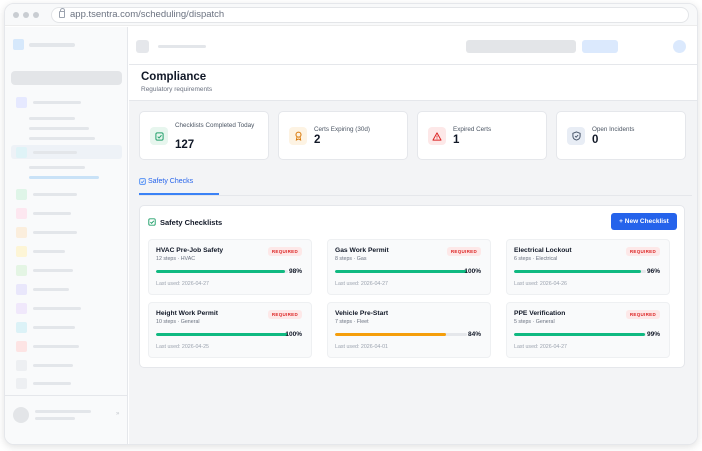 The height and width of the screenshot is (451, 702). What do you see at coordinates (613, 129) in the screenshot?
I see `stat-label: Open Incidents` at bounding box center [613, 129].